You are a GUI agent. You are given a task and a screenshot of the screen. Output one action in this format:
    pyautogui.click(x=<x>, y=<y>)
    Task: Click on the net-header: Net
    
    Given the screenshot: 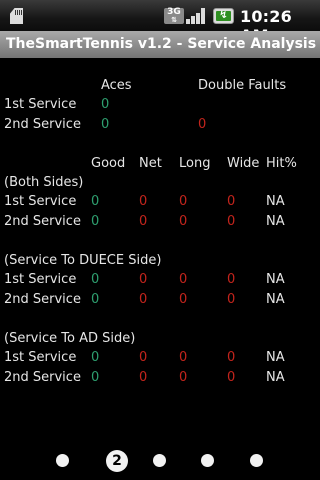 What is the action you would take?
    pyautogui.click(x=150, y=163)
    